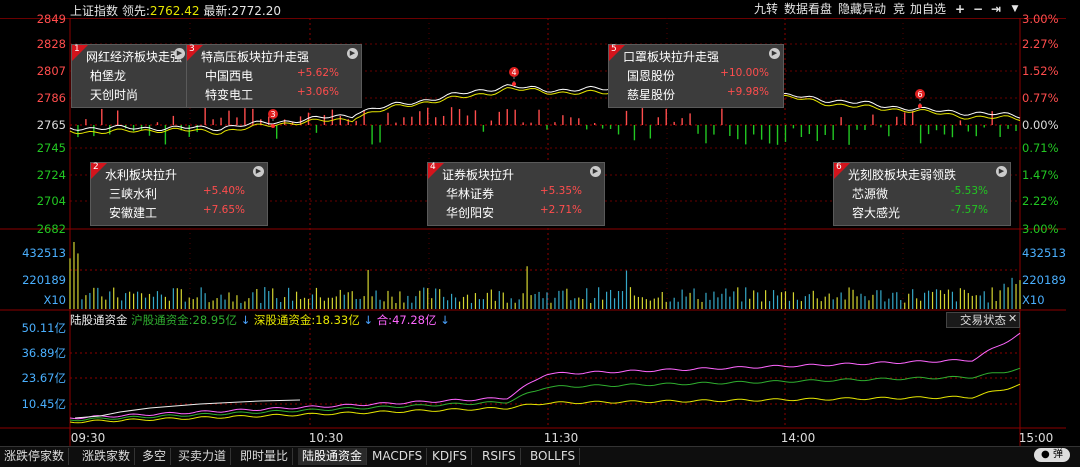 The width and height of the screenshot is (1080, 467). Describe the element at coordinates (51, 19) in the screenshot. I see `price-tick-label: 2849` at that location.